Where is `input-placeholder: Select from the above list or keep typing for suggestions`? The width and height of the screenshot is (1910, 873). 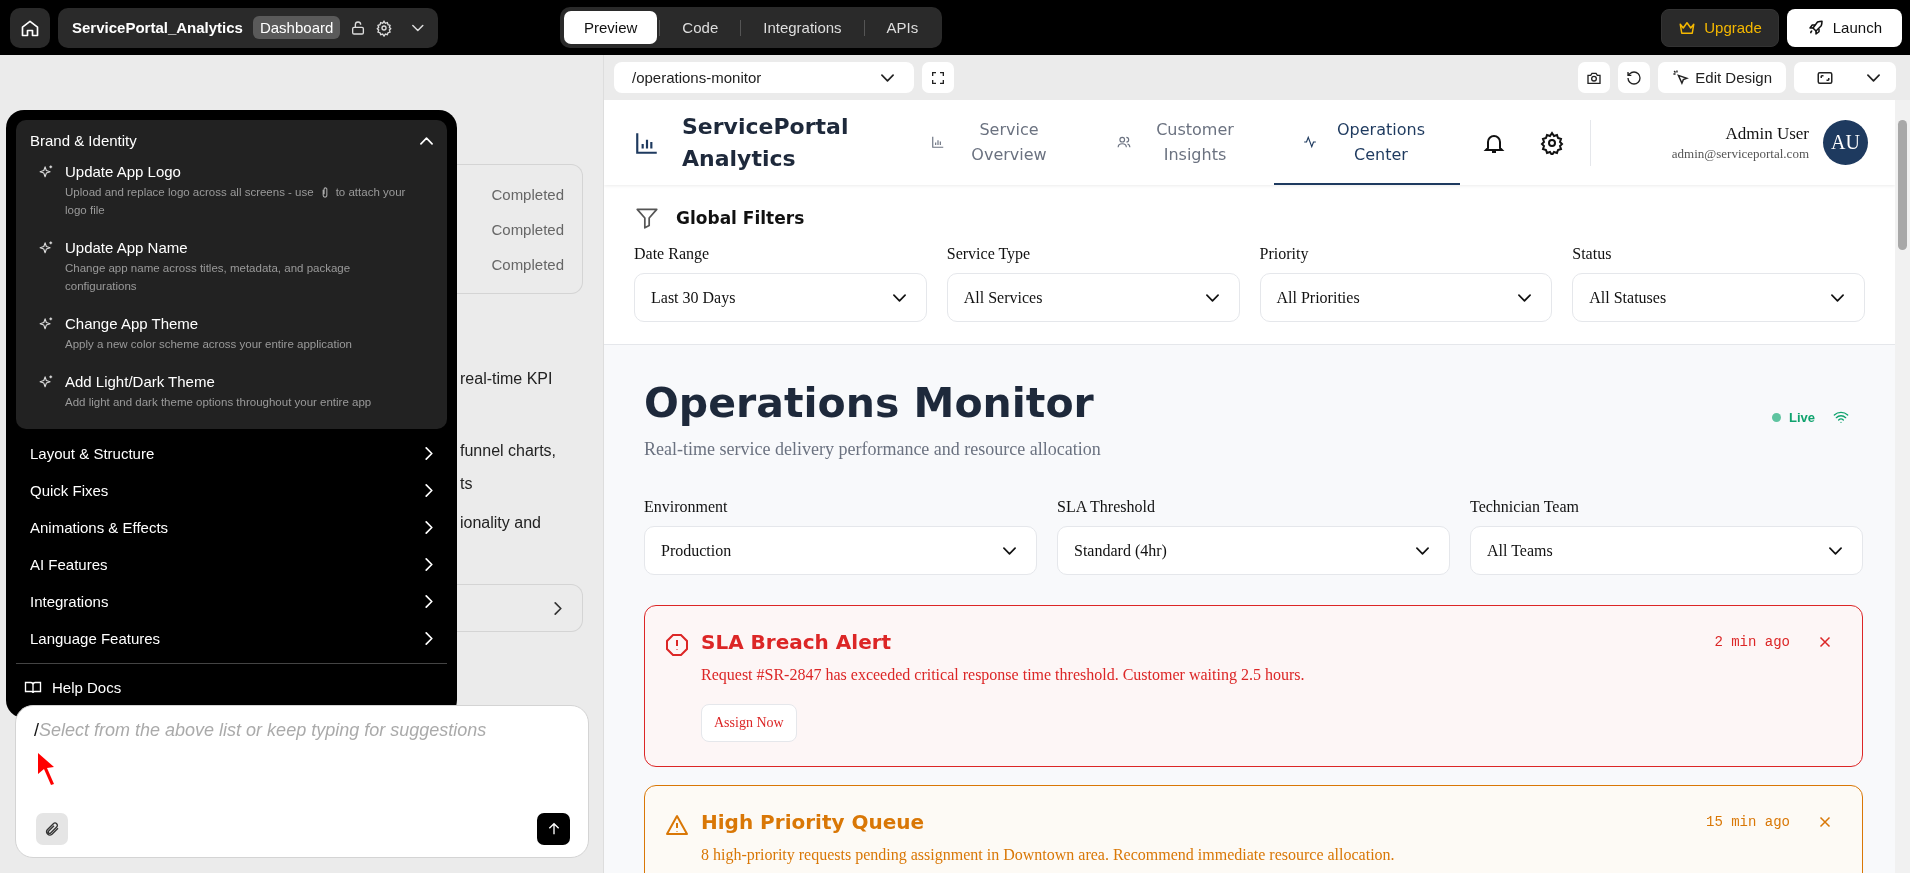 input-placeholder: Select from the above list or keep typing for suggestions is located at coordinates (263, 730).